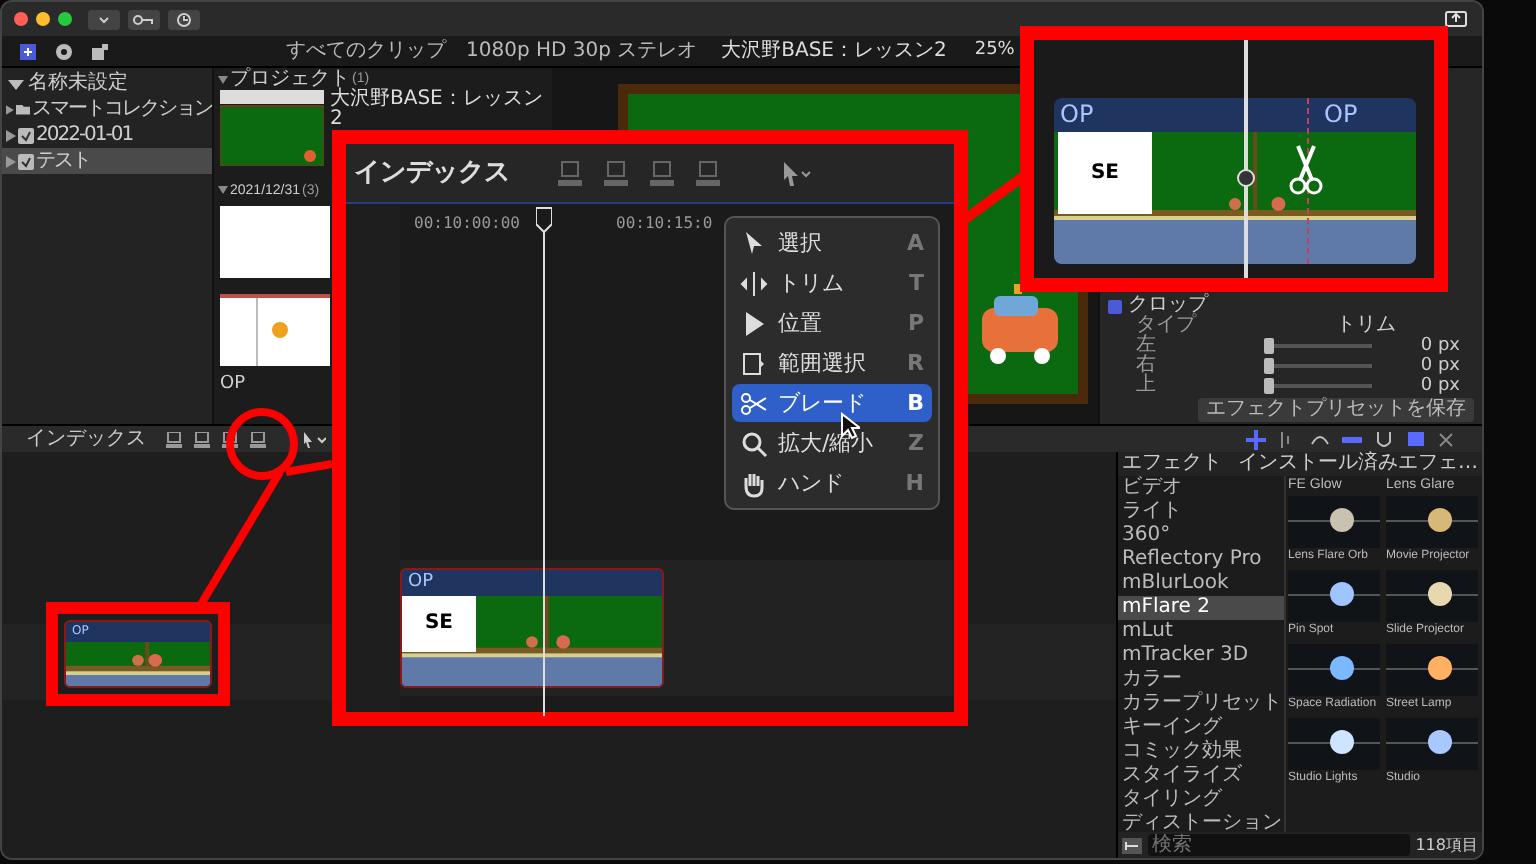  I want to click on clip-name: OP, so click(233, 385).